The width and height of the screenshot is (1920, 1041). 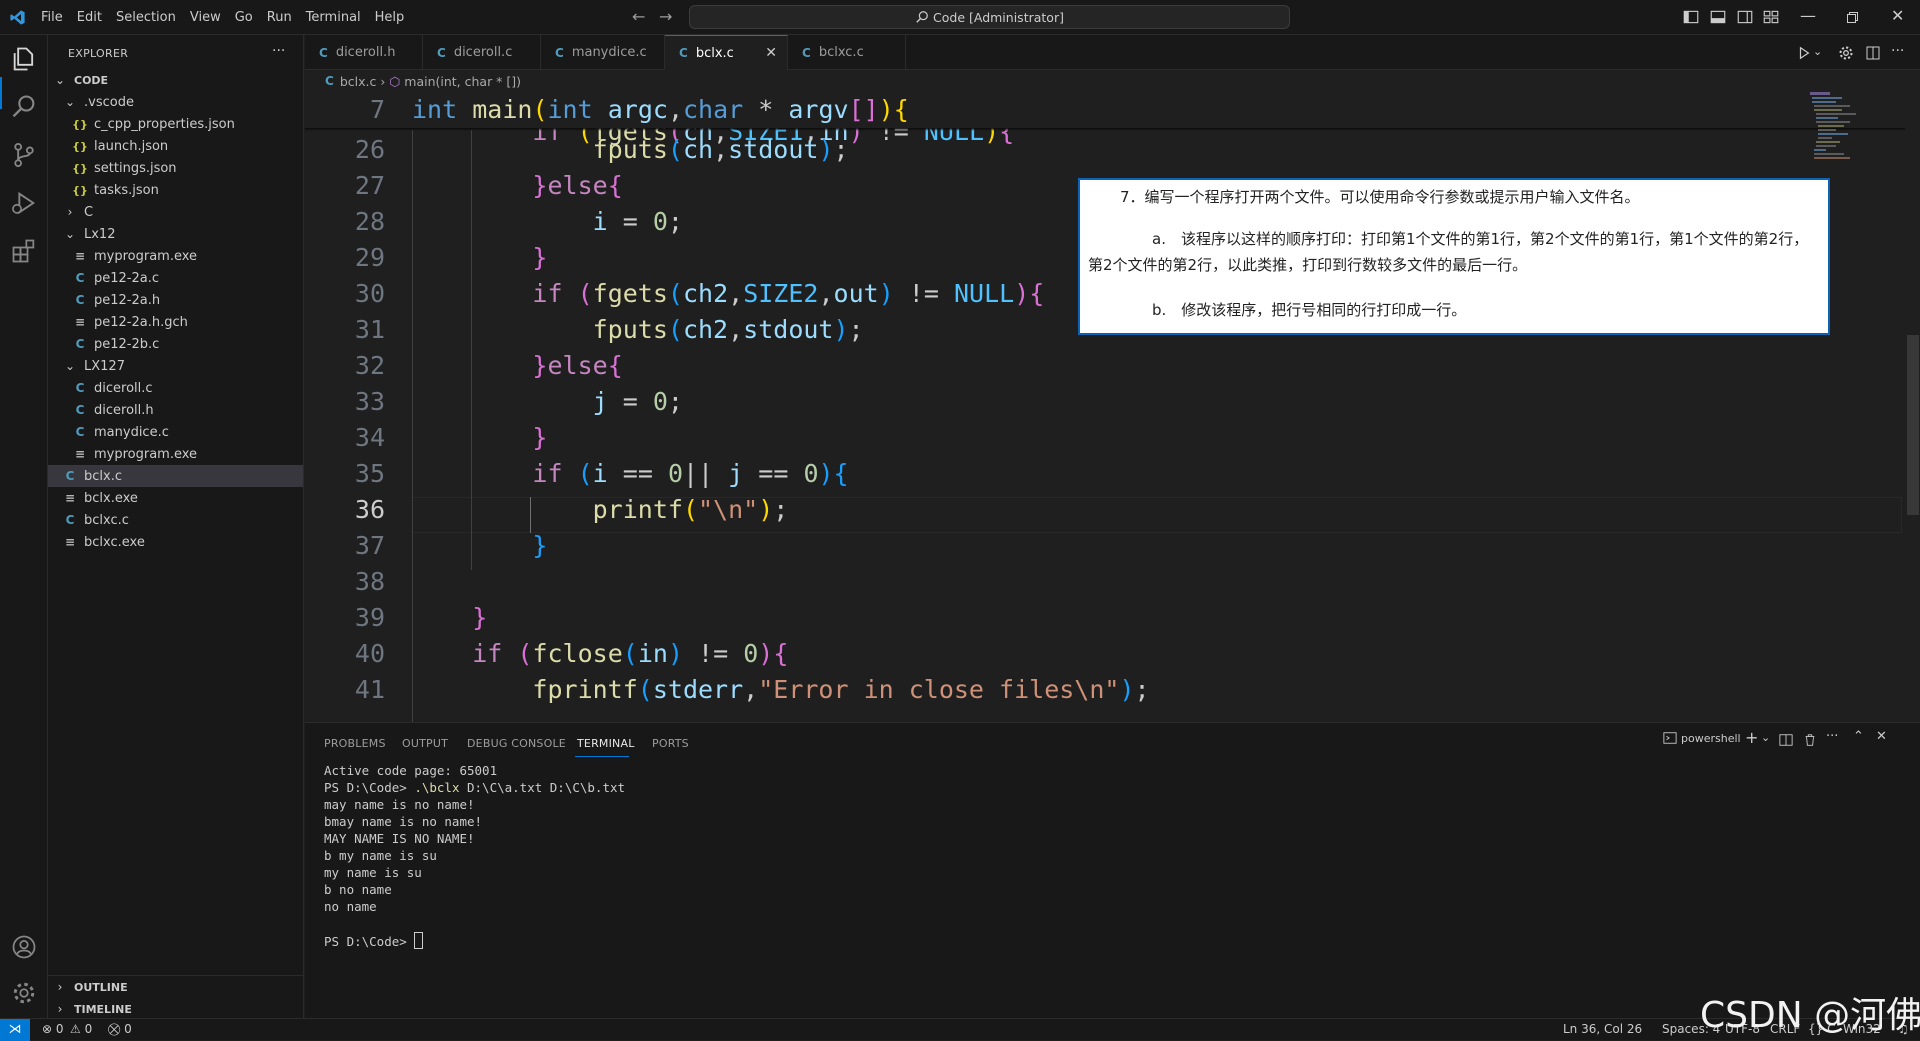 What do you see at coordinates (175, 322) in the screenshot?
I see `tree-item: ≡ pe12-2a.h.gch` at bounding box center [175, 322].